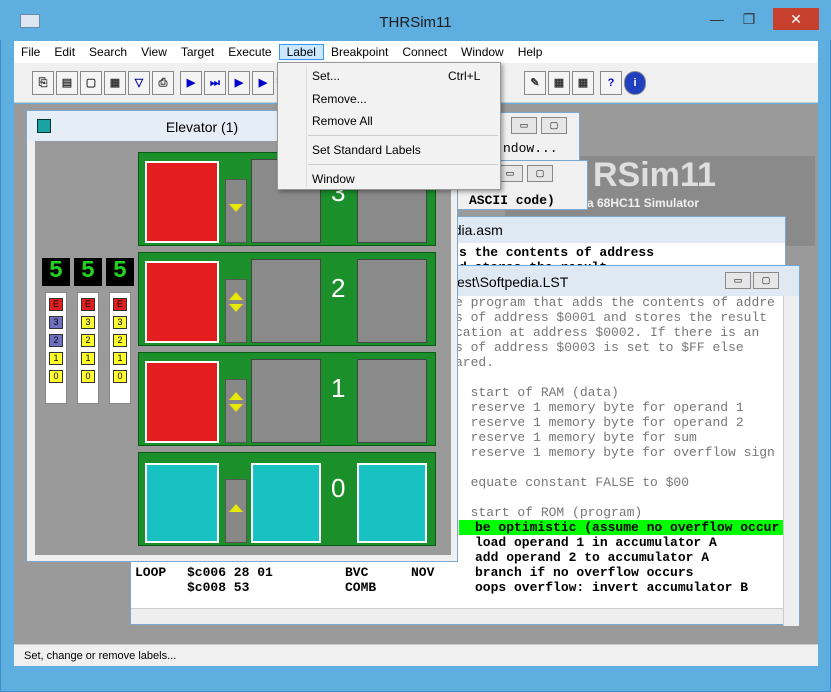  I want to click on highlight-text: be optimistic (assume no overflow occur, so click(627, 527).